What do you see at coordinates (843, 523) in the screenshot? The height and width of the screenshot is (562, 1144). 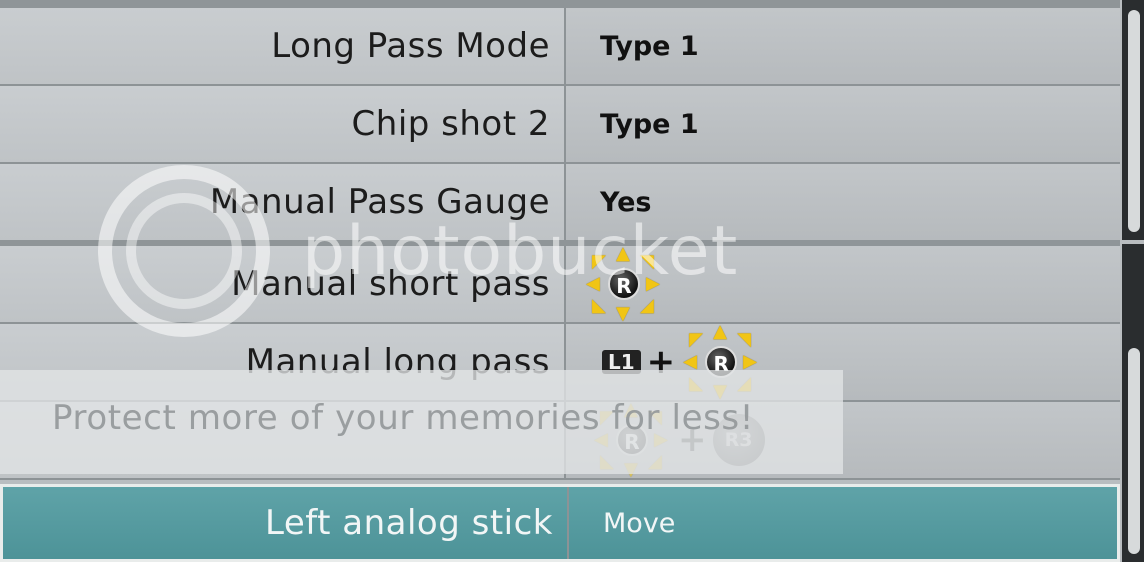 I see `row-value: Move` at bounding box center [843, 523].